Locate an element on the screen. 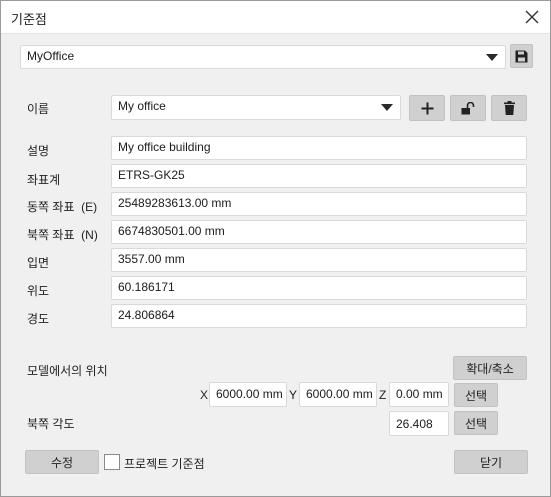 The image size is (551, 497). model-position-label: 모델에서의 위치 is located at coordinates (67, 371).